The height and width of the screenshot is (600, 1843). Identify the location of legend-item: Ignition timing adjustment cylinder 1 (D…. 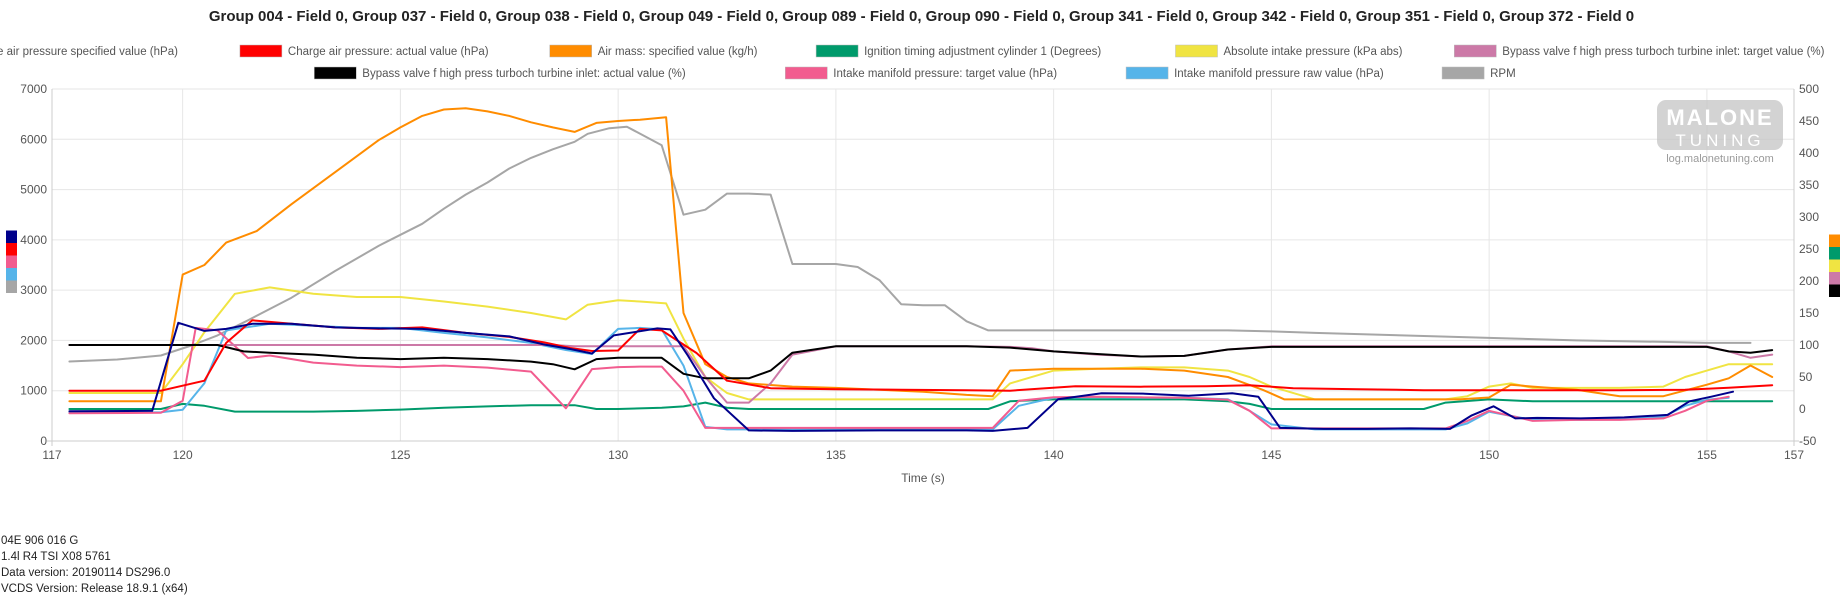
(958, 51).